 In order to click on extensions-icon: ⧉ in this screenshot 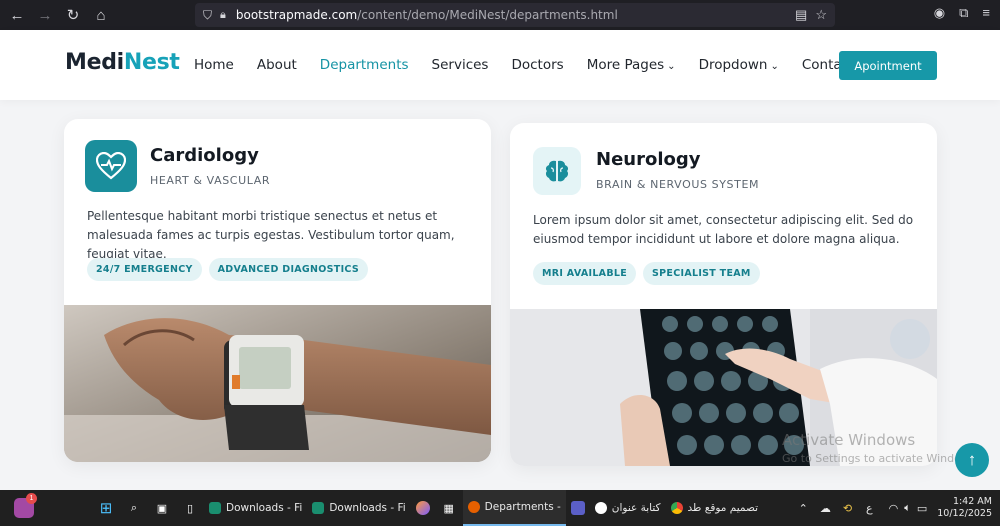, I will do `click(963, 13)`.